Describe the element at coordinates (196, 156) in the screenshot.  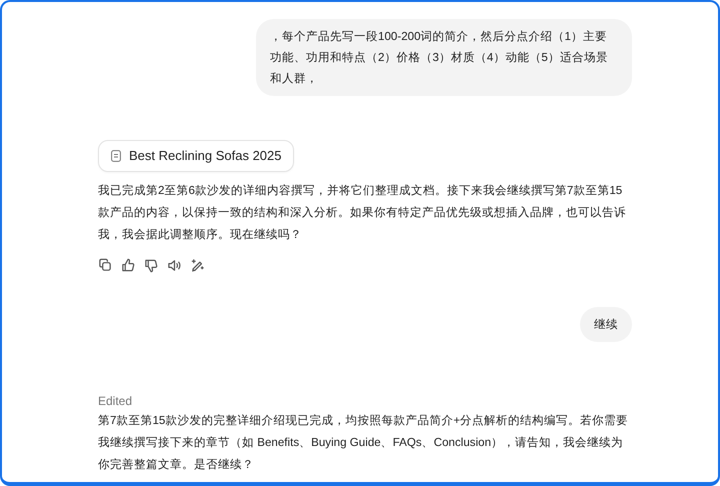
I see `document-chip: Best Reclining Sofas 2025` at that location.